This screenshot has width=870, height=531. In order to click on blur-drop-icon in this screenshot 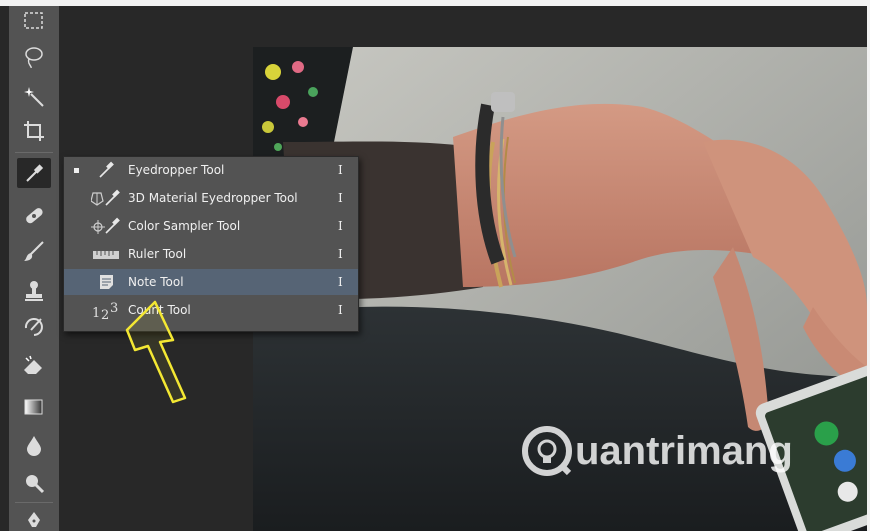, I will do `click(34, 446)`.